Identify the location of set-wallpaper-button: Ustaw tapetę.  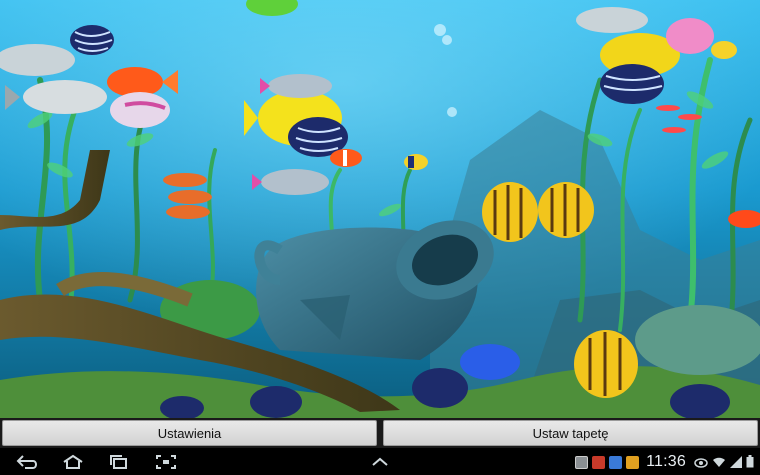
(570, 433).